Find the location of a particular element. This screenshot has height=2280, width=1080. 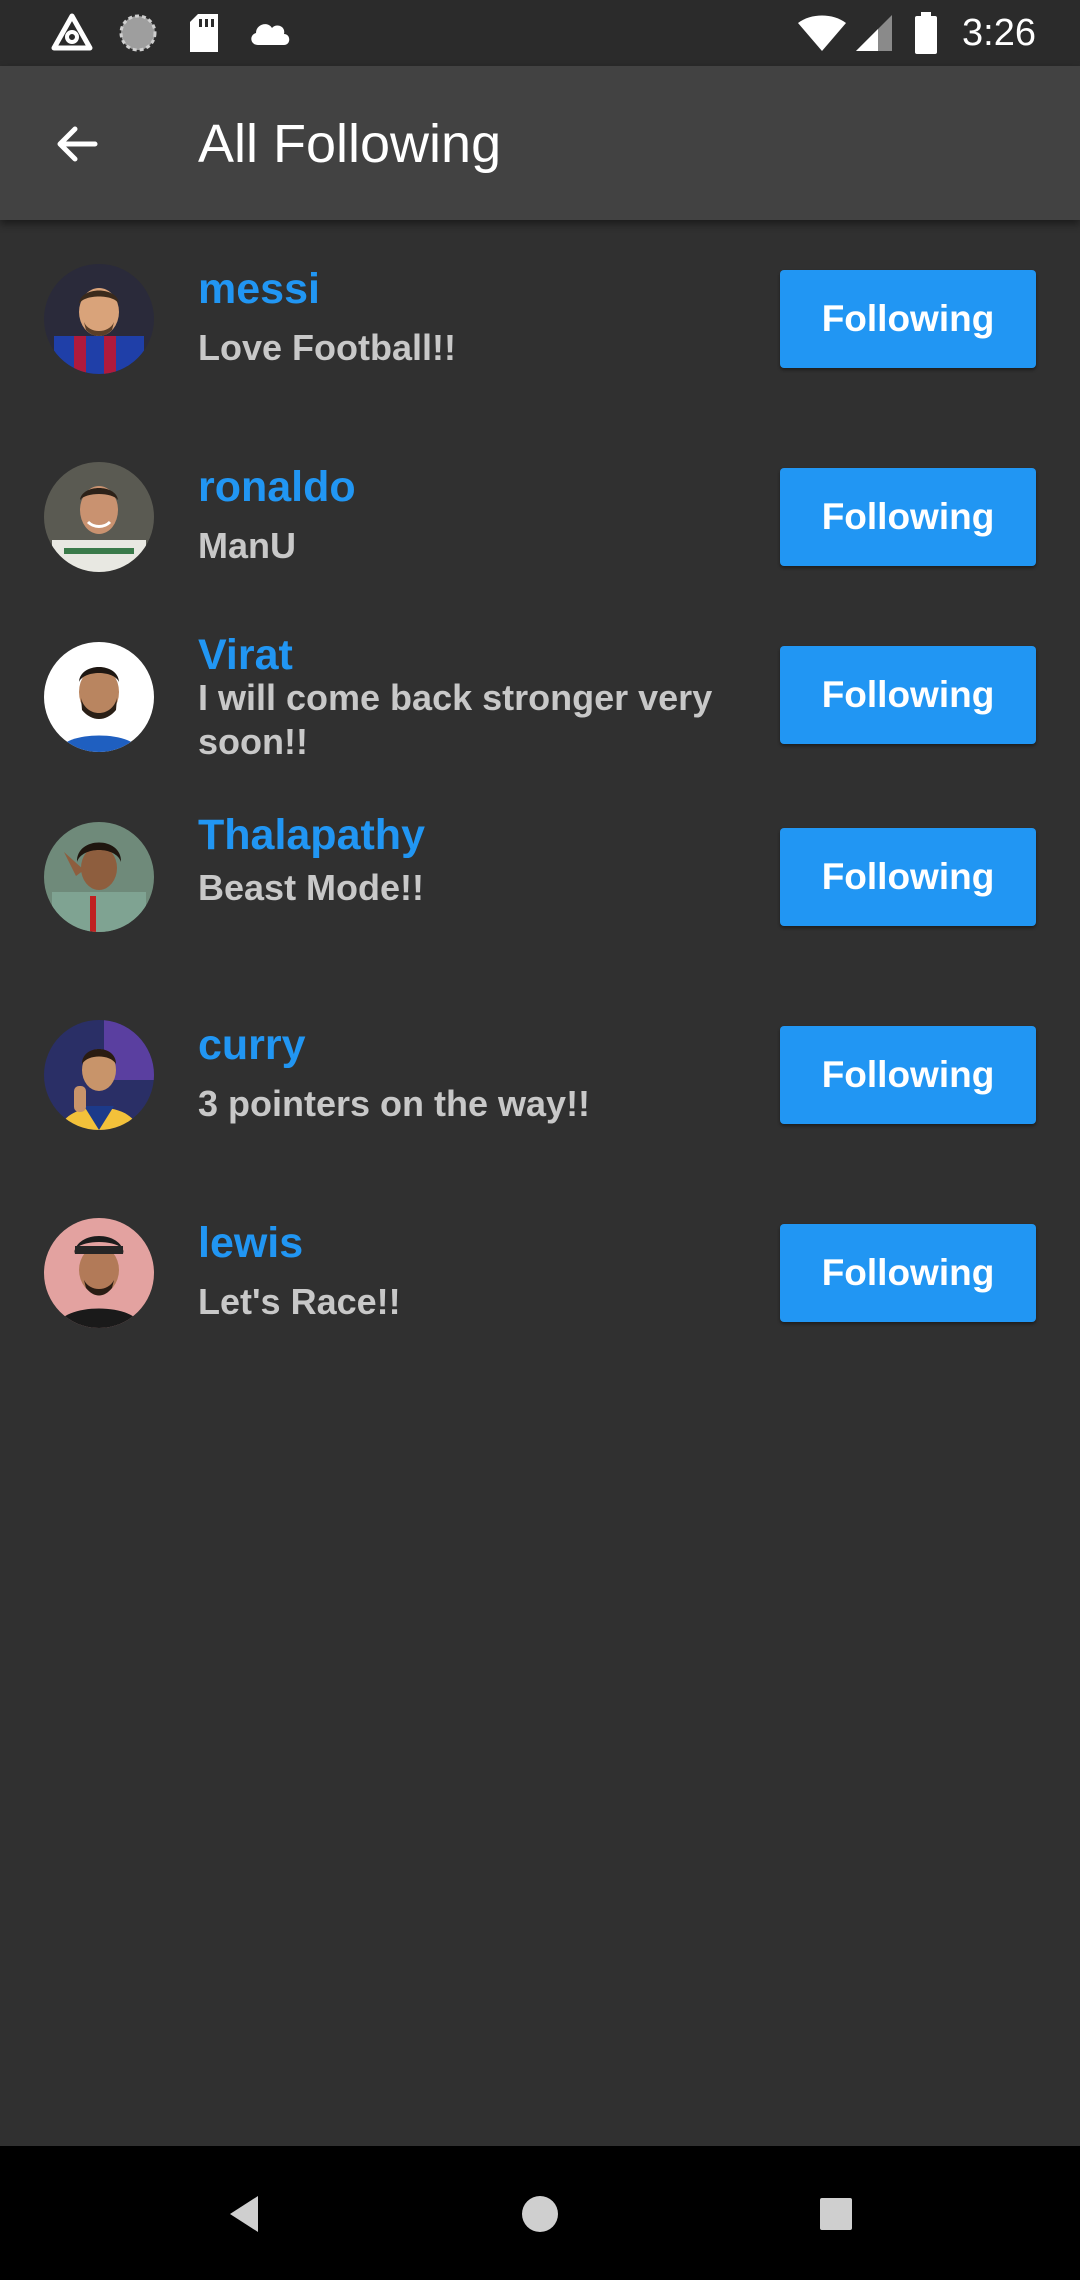

avatar-messi is located at coordinates (99, 319).